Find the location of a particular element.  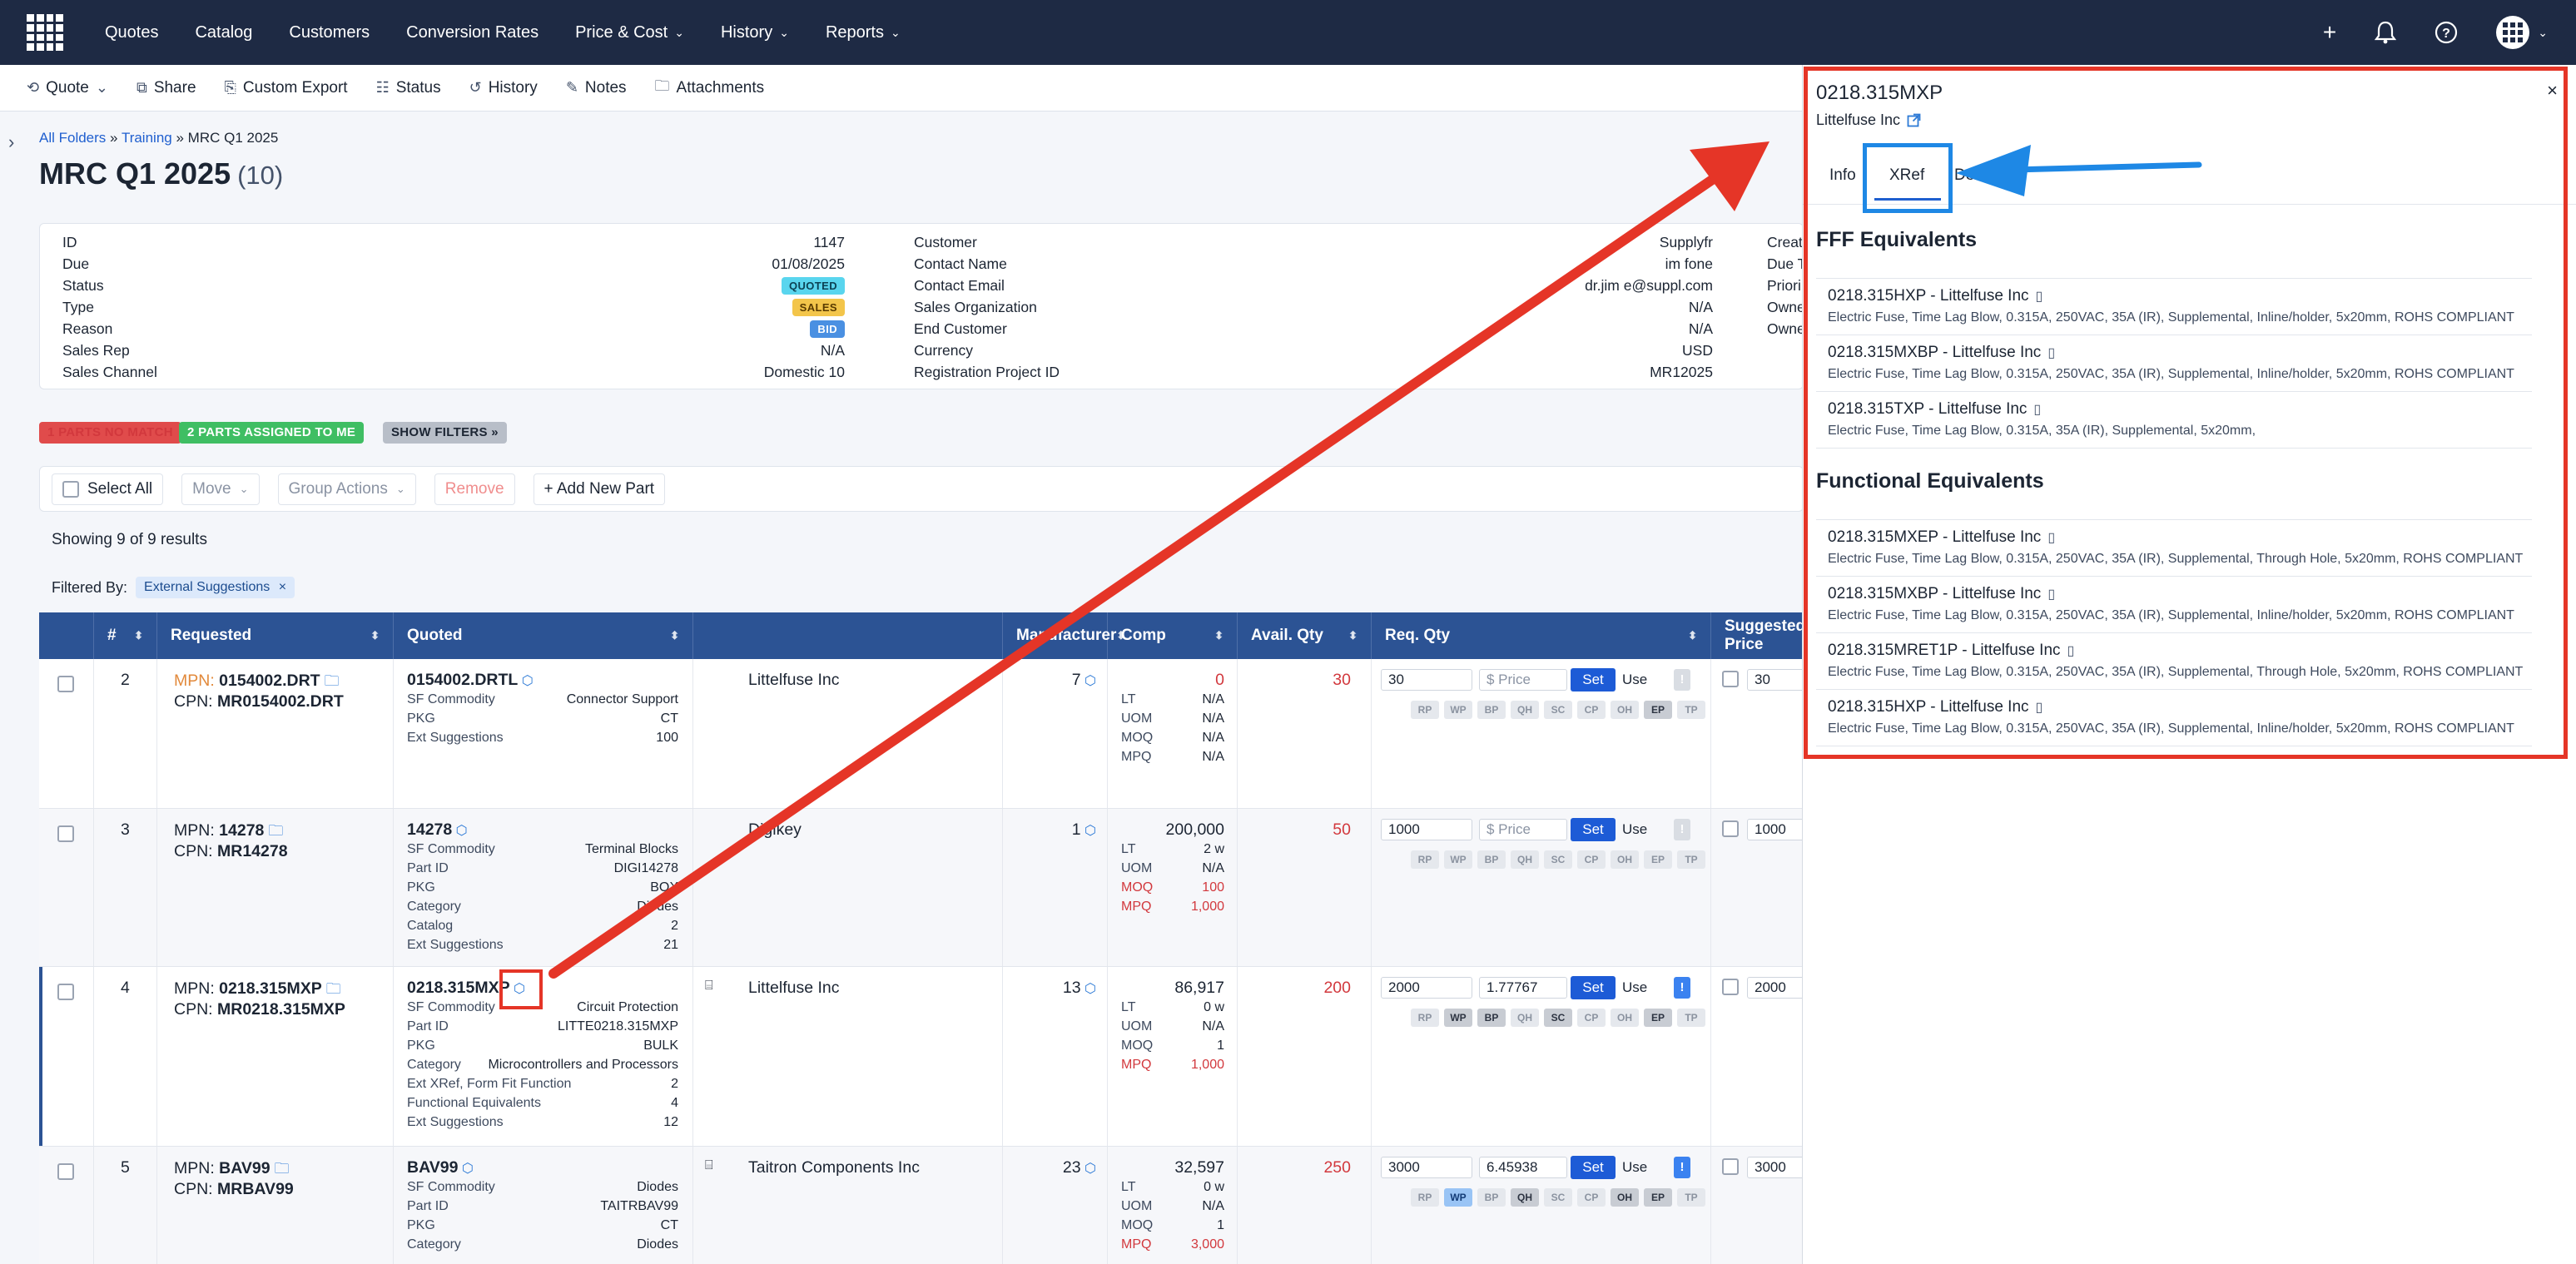

quoted-part-number: BAV99 ⬡ is located at coordinates (440, 1167).